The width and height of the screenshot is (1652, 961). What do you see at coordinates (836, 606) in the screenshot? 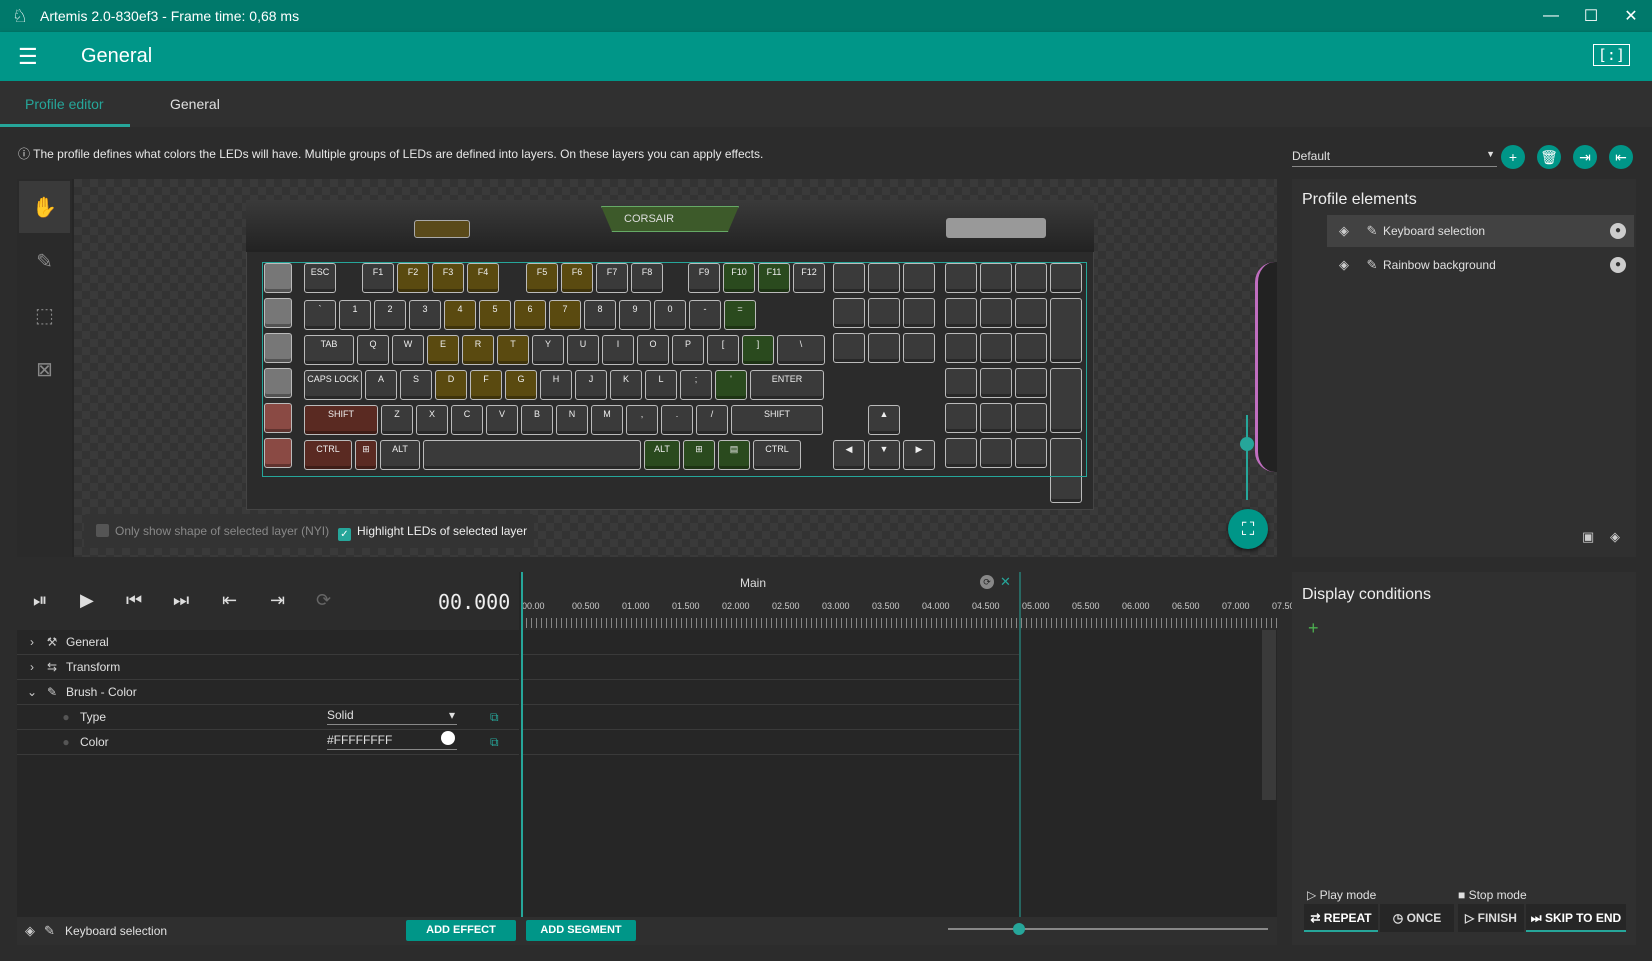
I see `ruler-tick-label: 03.000` at bounding box center [836, 606].